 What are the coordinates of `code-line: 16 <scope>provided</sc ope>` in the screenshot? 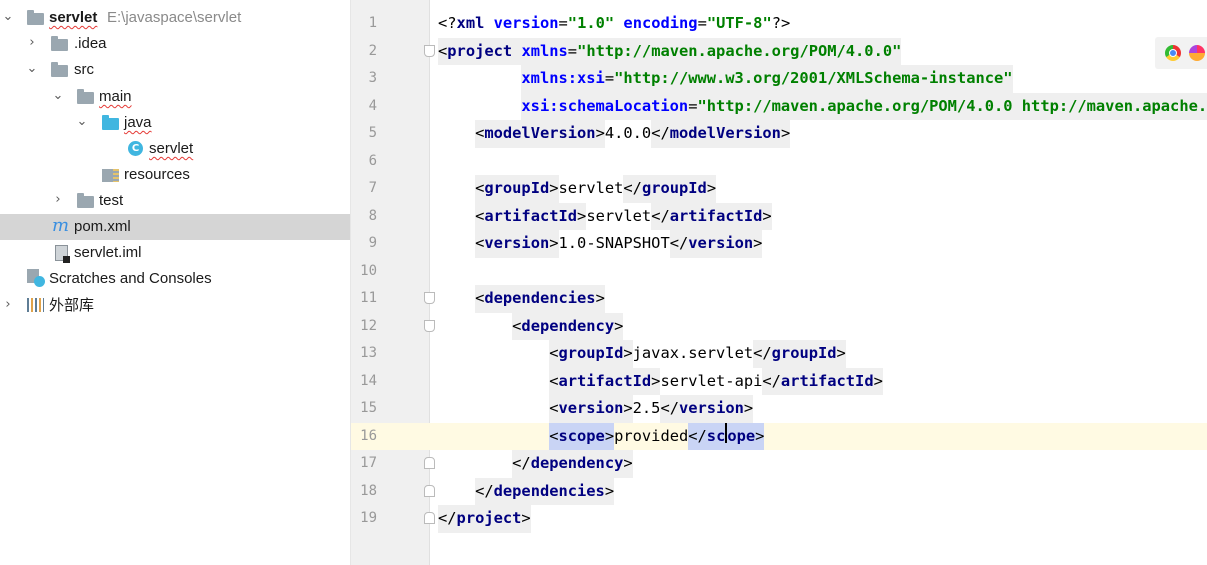 It's located at (779, 436).